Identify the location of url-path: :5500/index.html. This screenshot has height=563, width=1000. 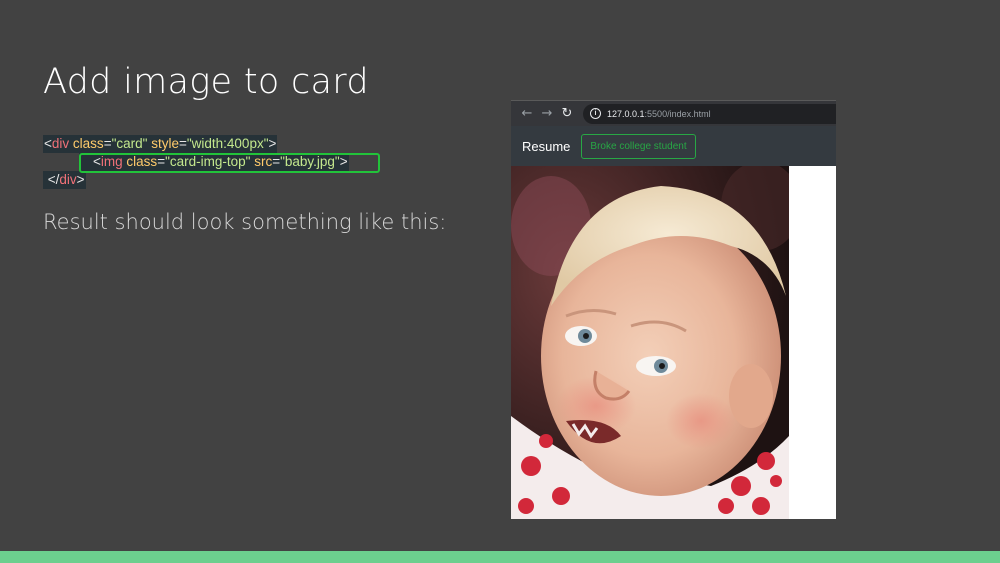
(677, 113).